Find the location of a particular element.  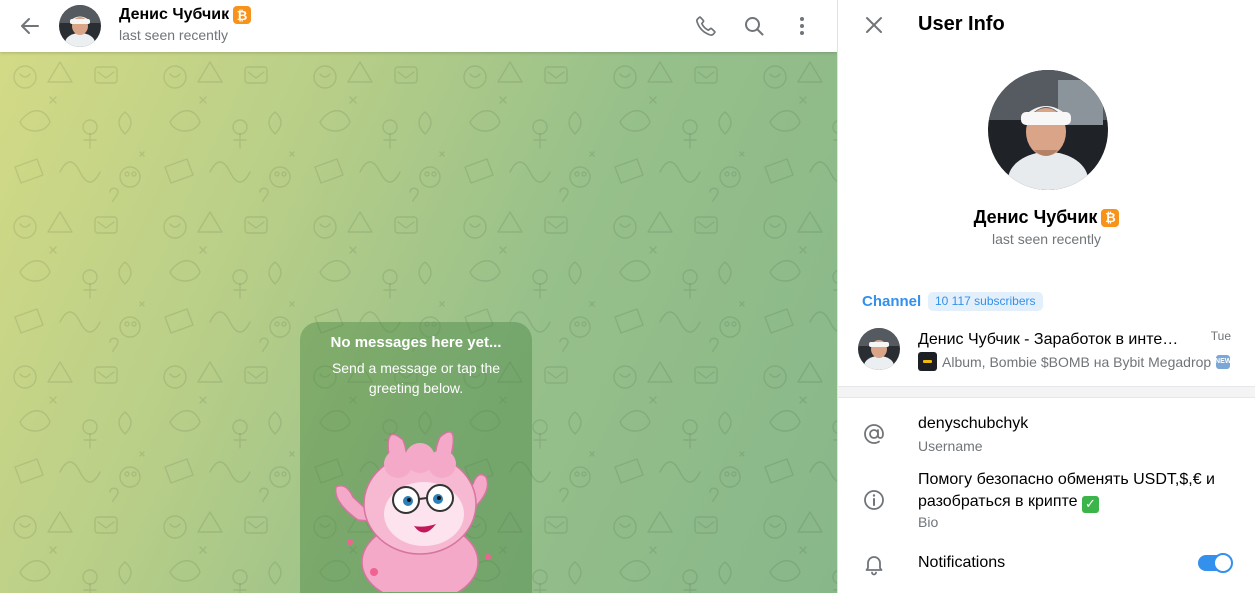

call-button is located at coordinates (706, 26).